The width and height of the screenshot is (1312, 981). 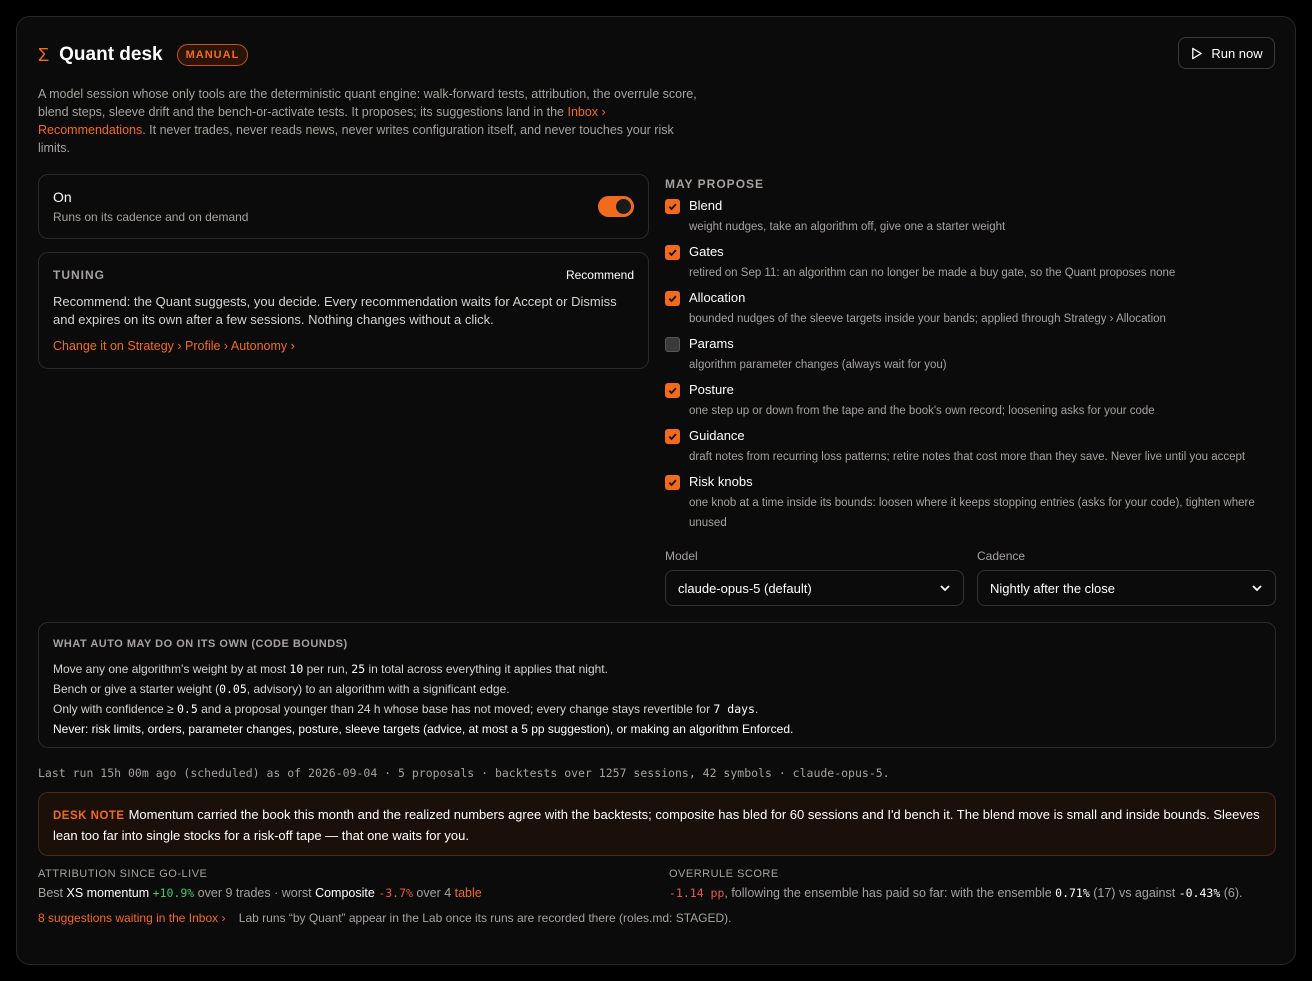 I want to click on play-icon, so click(x=1197, y=53).